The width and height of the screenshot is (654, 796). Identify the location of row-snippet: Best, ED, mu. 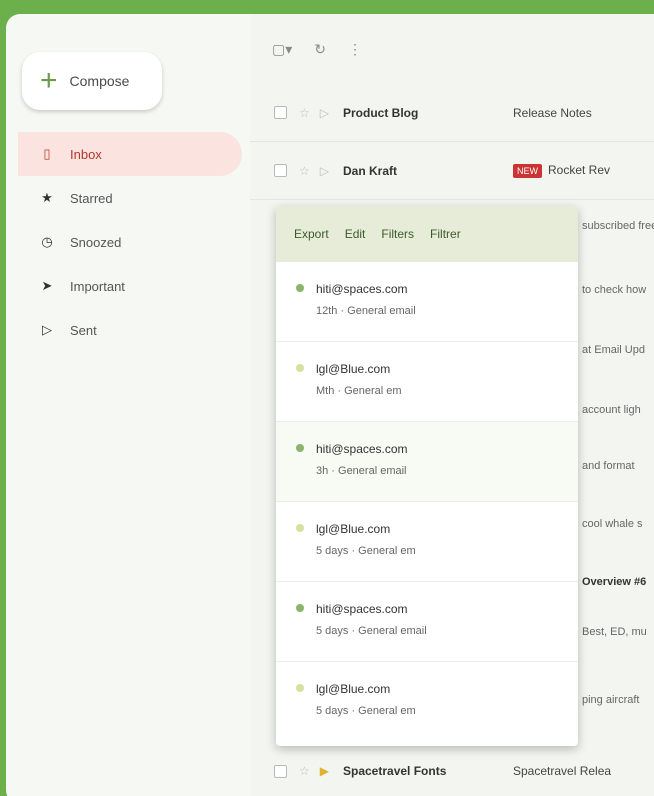
(614, 632).